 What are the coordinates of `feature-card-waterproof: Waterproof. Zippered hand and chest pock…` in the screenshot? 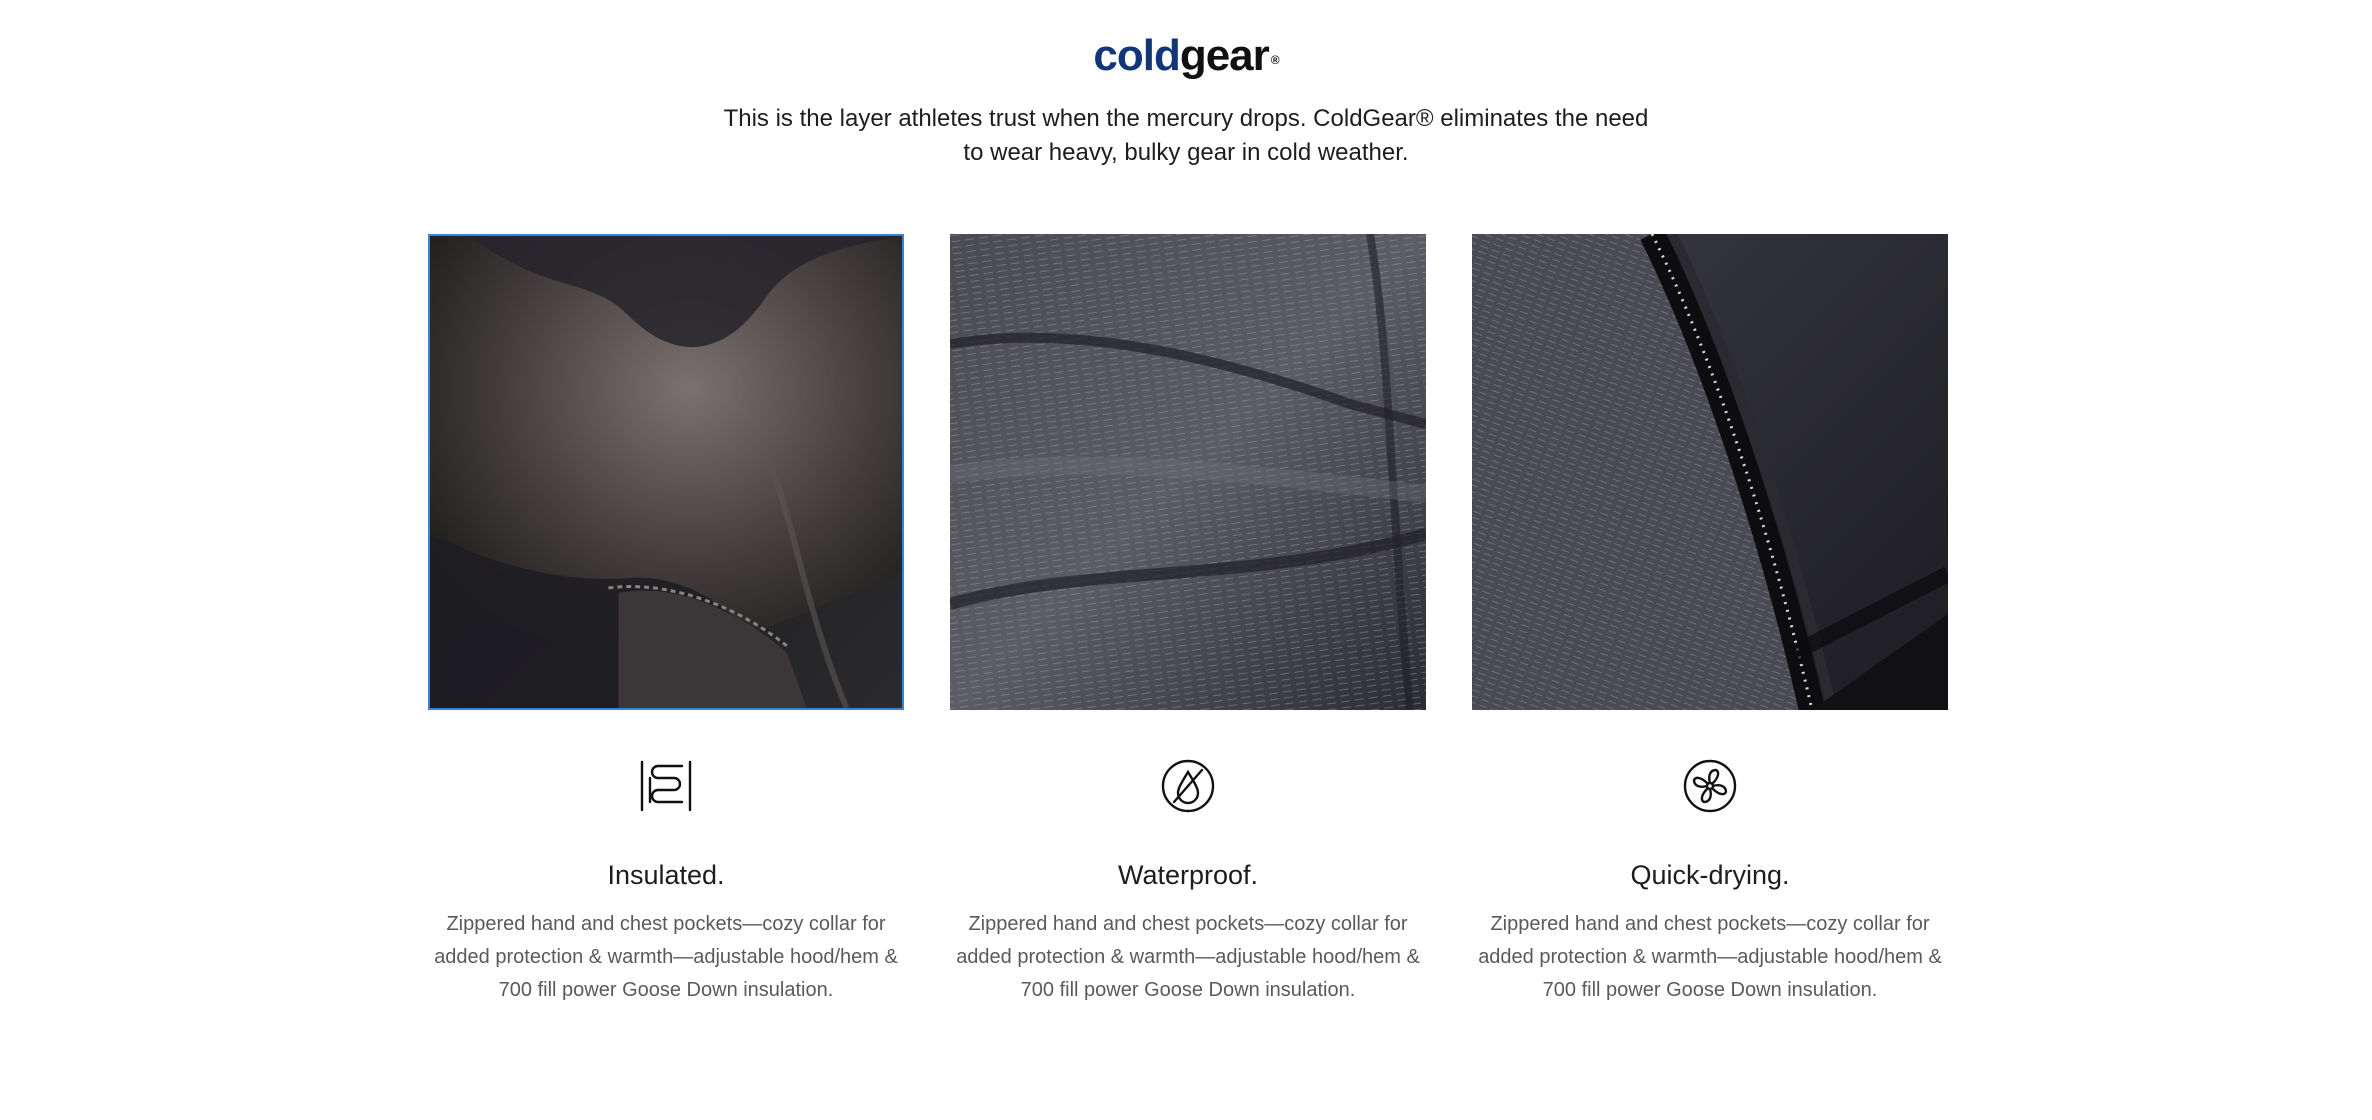 It's located at (1188, 617).